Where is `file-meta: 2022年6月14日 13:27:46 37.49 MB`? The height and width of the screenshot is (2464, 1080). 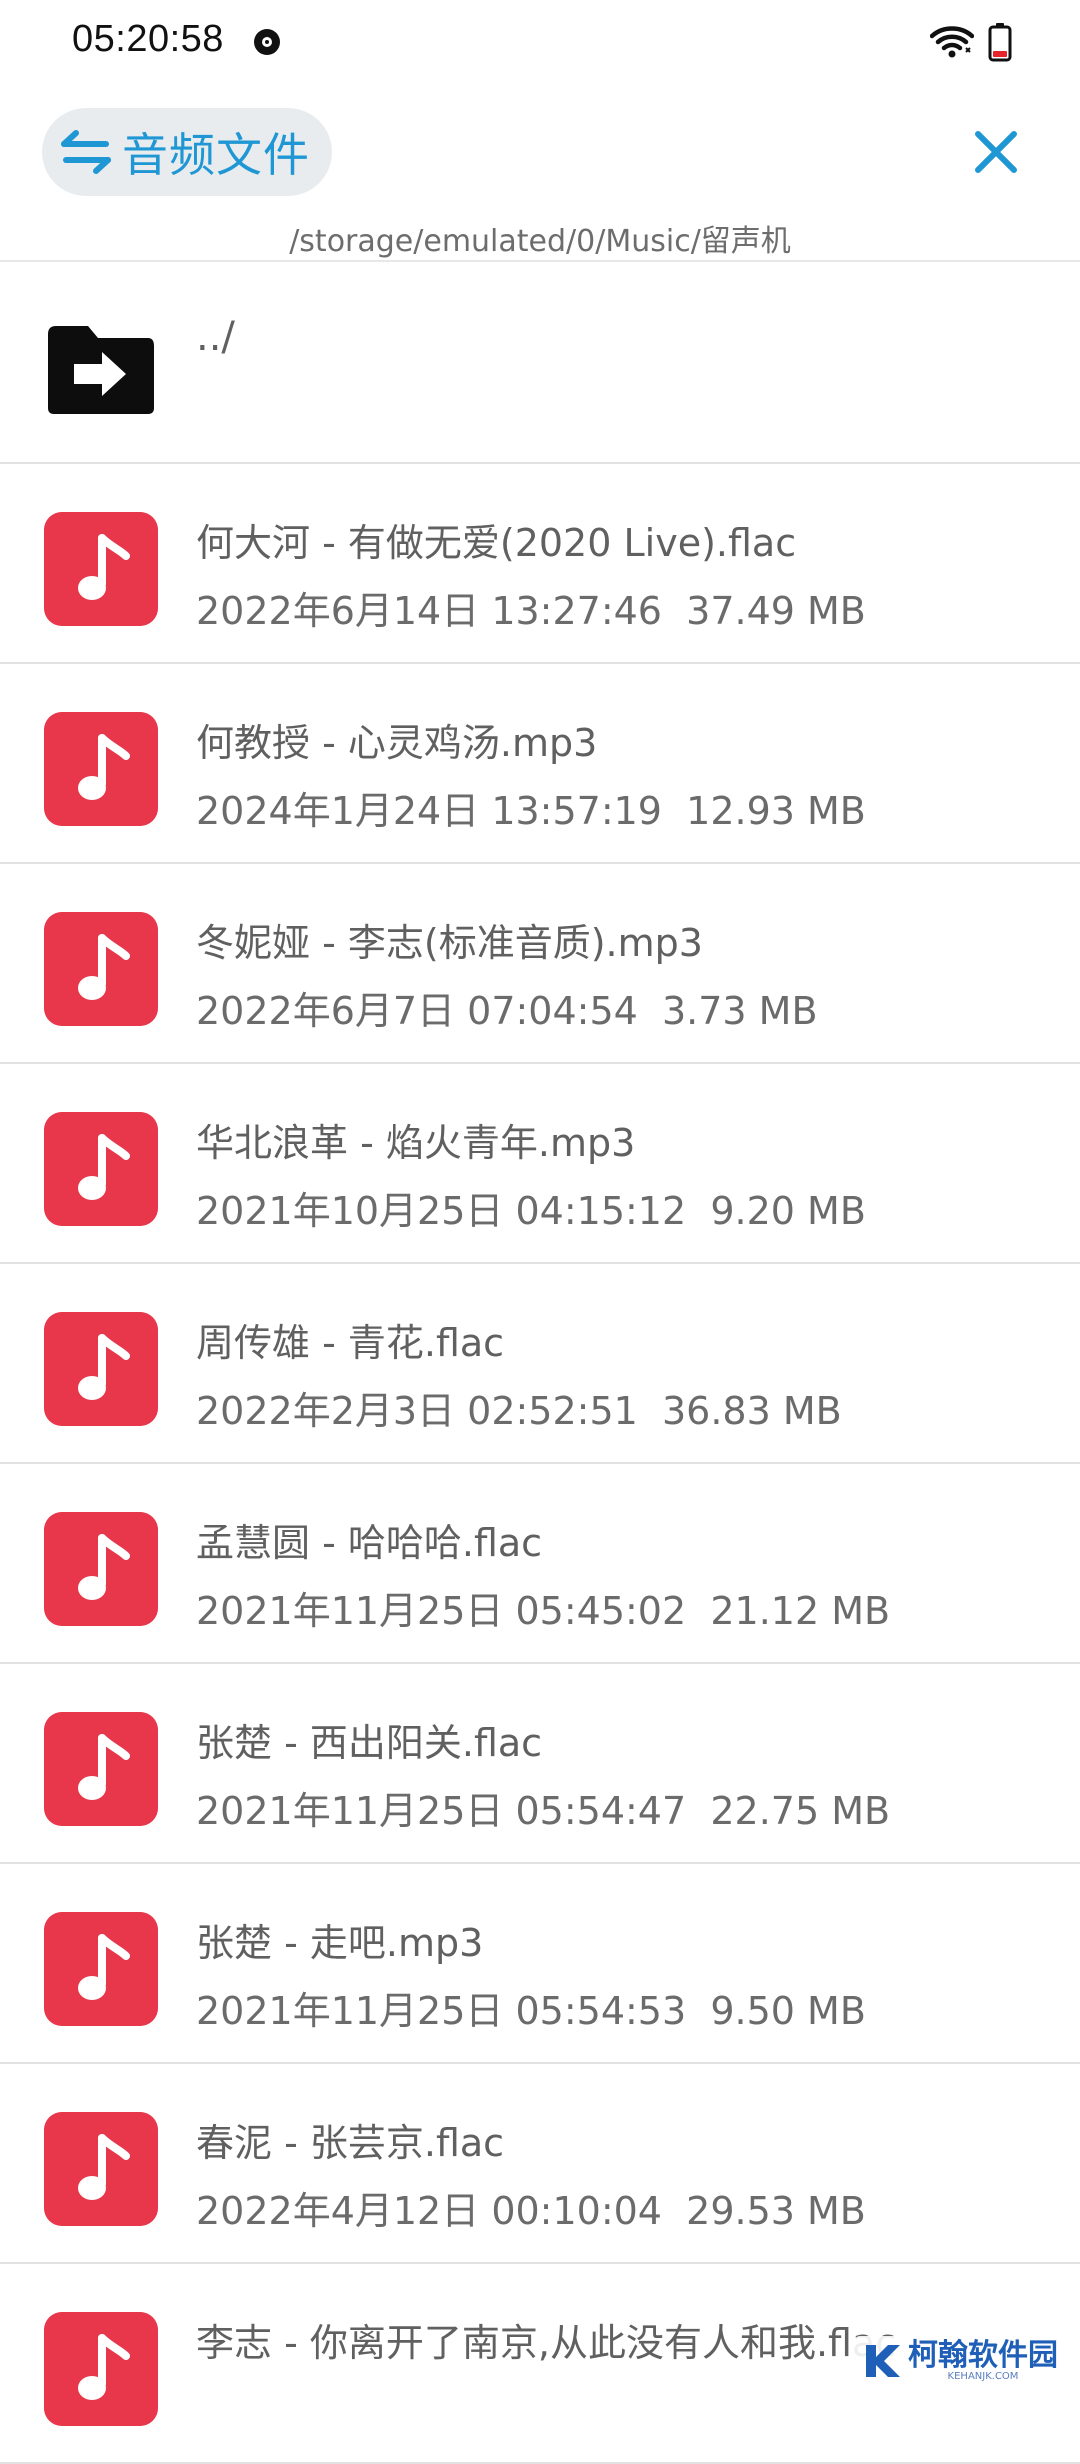 file-meta: 2022年6月14日 13:27:46 37.49 MB is located at coordinates (531, 607).